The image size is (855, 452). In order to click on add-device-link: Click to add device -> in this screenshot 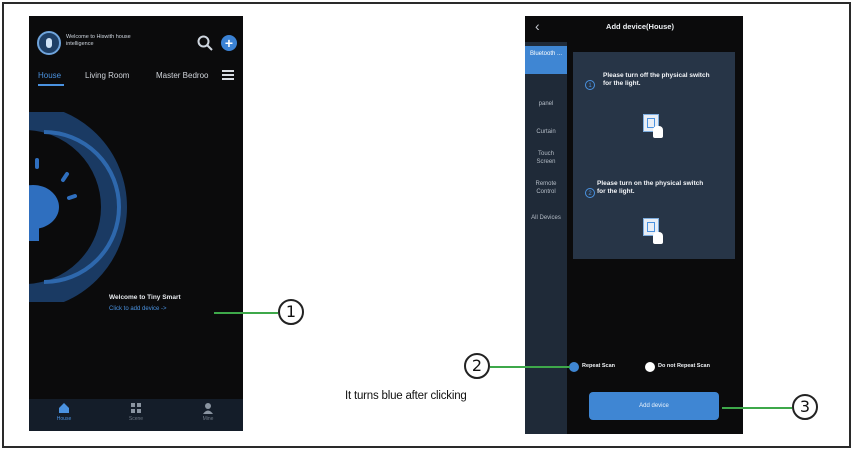, I will do `click(138, 309)`.